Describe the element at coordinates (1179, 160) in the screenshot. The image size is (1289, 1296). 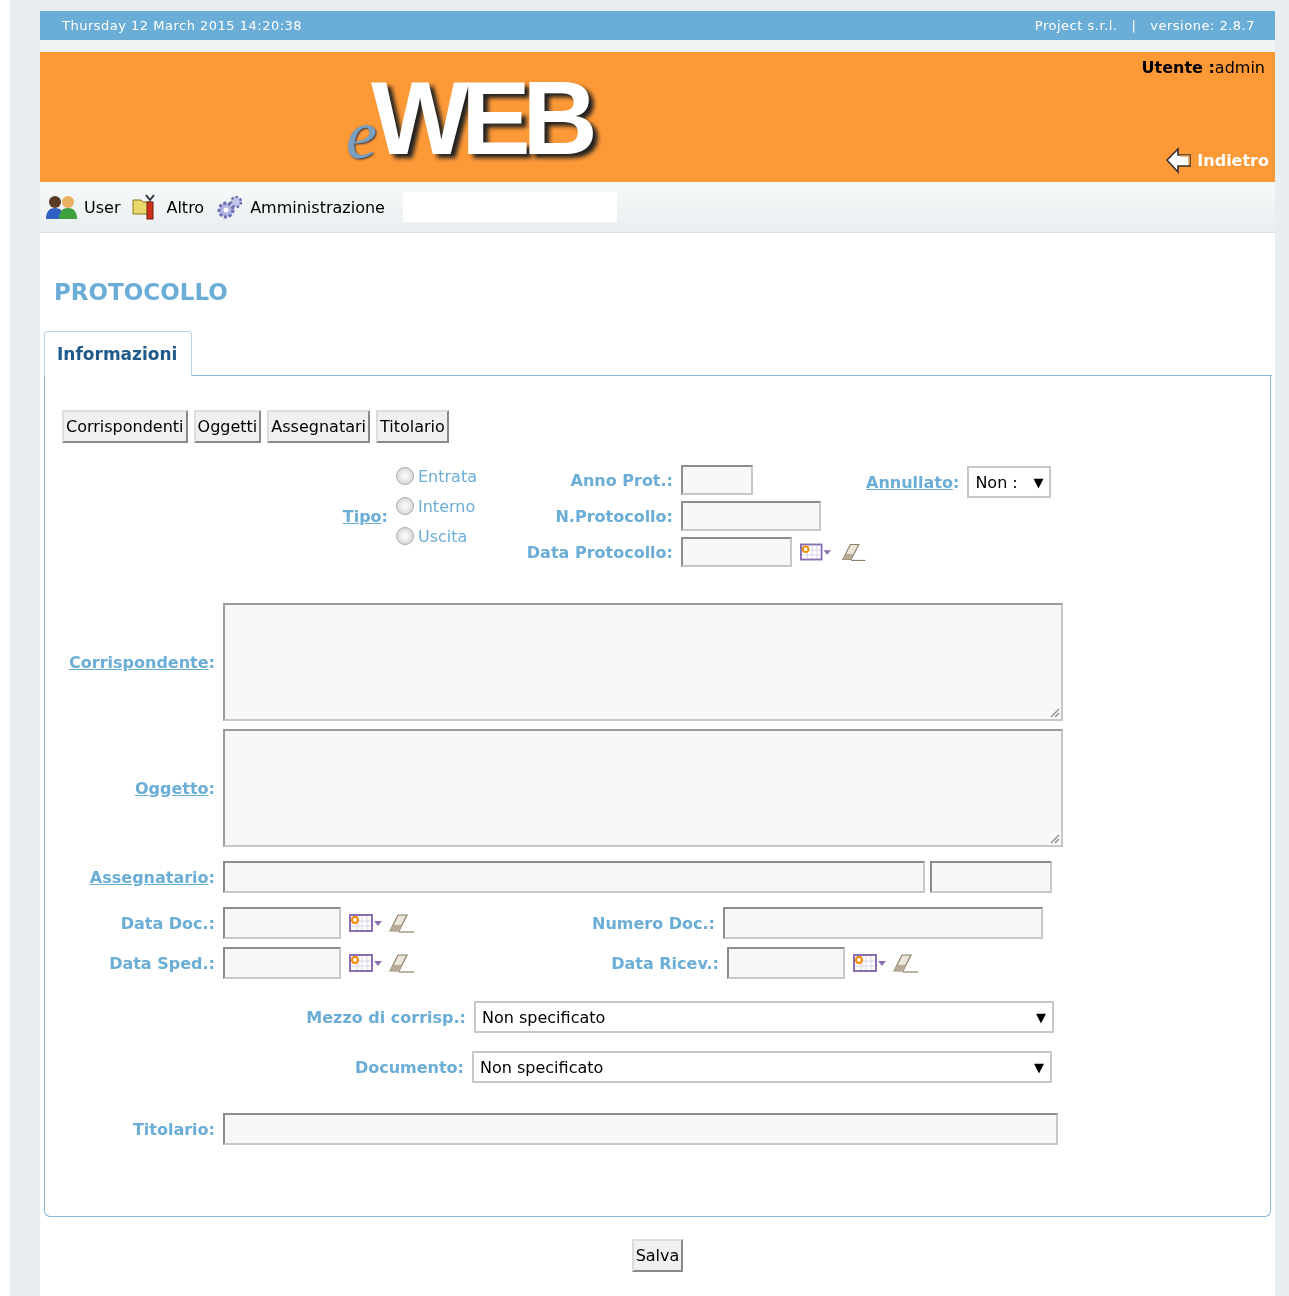
I see `back-arrow-icon` at that location.